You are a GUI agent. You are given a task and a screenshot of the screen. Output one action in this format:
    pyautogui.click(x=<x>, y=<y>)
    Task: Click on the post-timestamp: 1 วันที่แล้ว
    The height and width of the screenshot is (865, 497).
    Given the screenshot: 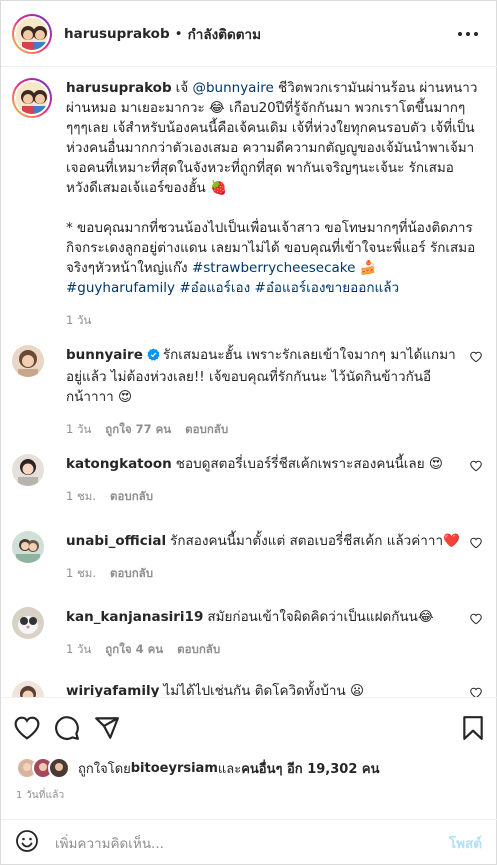 What is the action you would take?
    pyautogui.click(x=40, y=795)
    